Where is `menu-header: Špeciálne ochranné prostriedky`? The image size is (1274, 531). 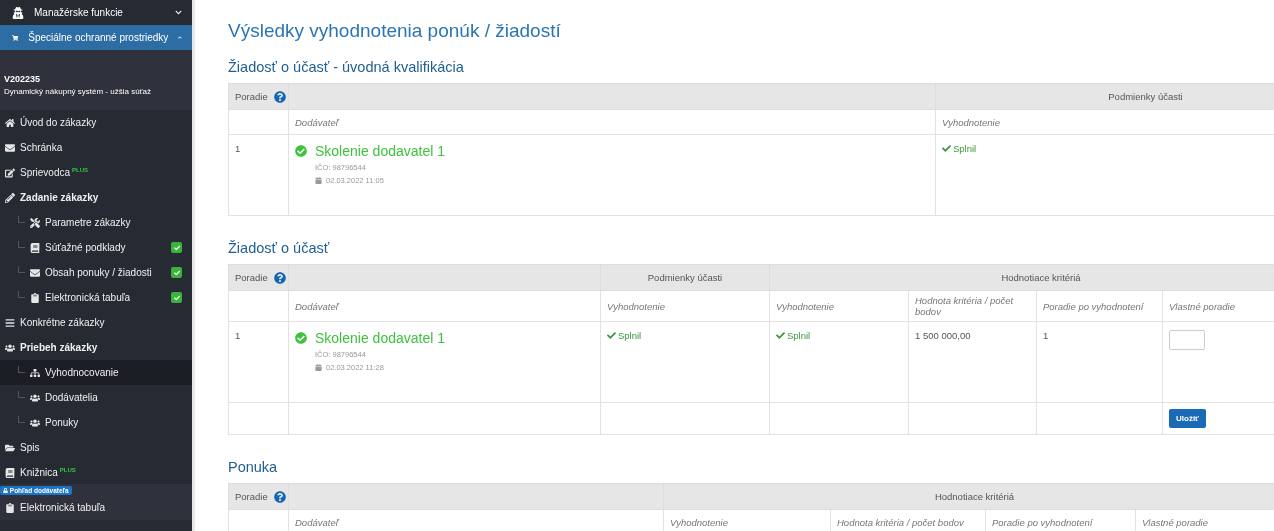
menu-header: Špeciálne ochranné prostriedky is located at coordinates (96, 37).